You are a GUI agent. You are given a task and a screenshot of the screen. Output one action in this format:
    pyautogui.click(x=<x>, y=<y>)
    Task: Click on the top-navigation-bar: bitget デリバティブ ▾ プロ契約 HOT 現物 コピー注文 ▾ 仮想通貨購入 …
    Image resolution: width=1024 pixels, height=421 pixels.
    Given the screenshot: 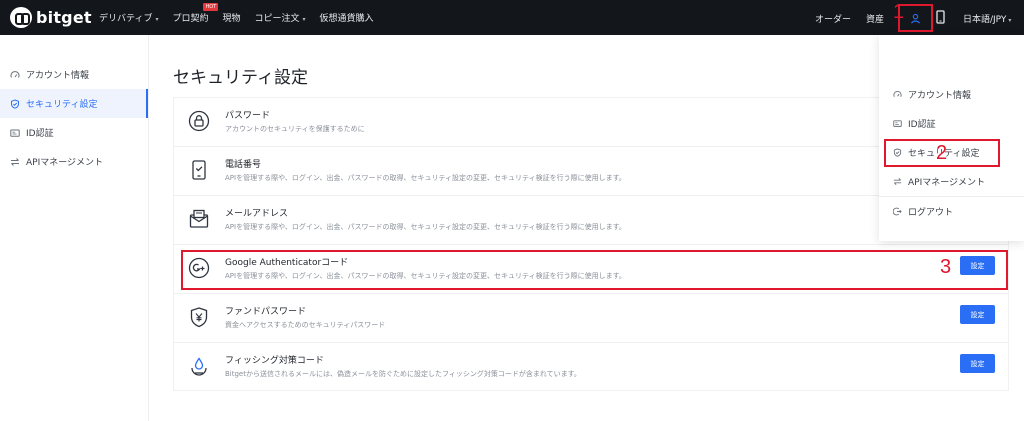 What is the action you would take?
    pyautogui.click(x=512, y=17)
    